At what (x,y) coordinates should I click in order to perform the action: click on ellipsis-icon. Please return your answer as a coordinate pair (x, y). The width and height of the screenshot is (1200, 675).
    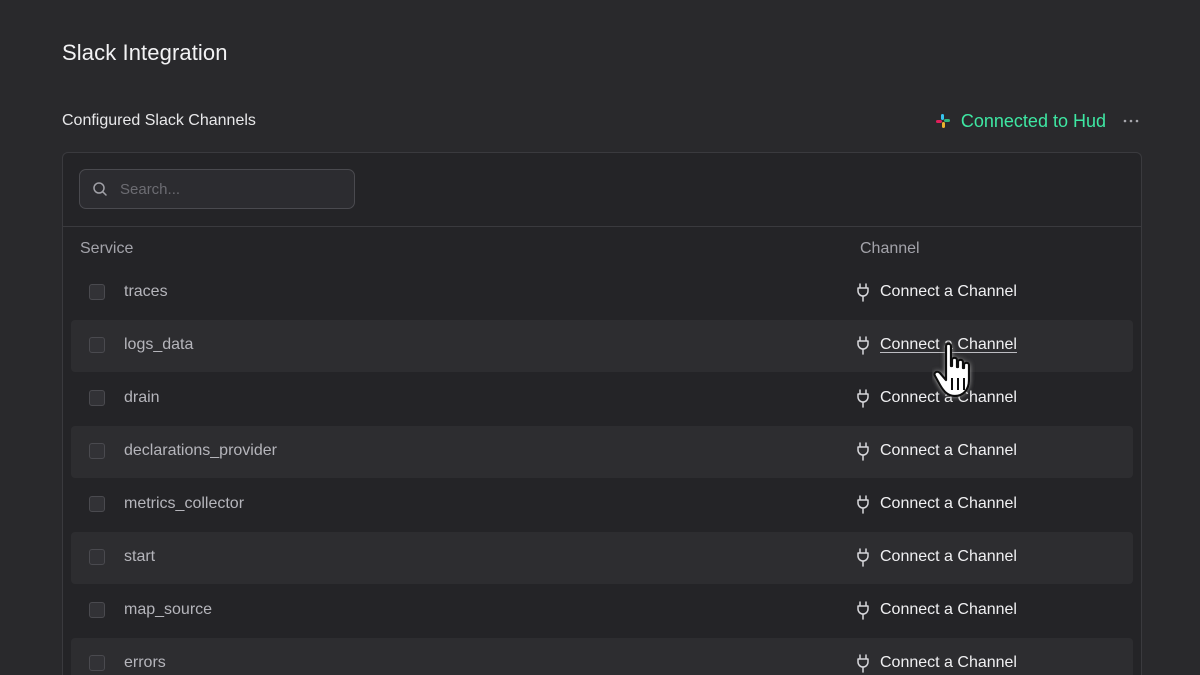
    Looking at the image, I should click on (1131, 121).